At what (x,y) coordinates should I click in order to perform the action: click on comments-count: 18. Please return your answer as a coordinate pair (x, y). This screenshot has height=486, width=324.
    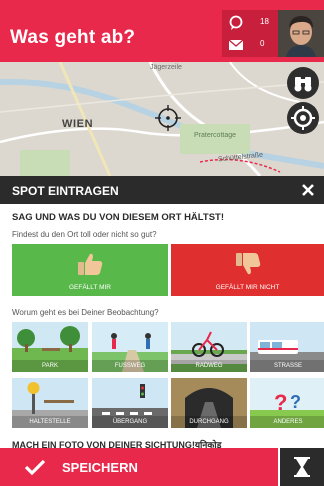
    Looking at the image, I should click on (264, 21).